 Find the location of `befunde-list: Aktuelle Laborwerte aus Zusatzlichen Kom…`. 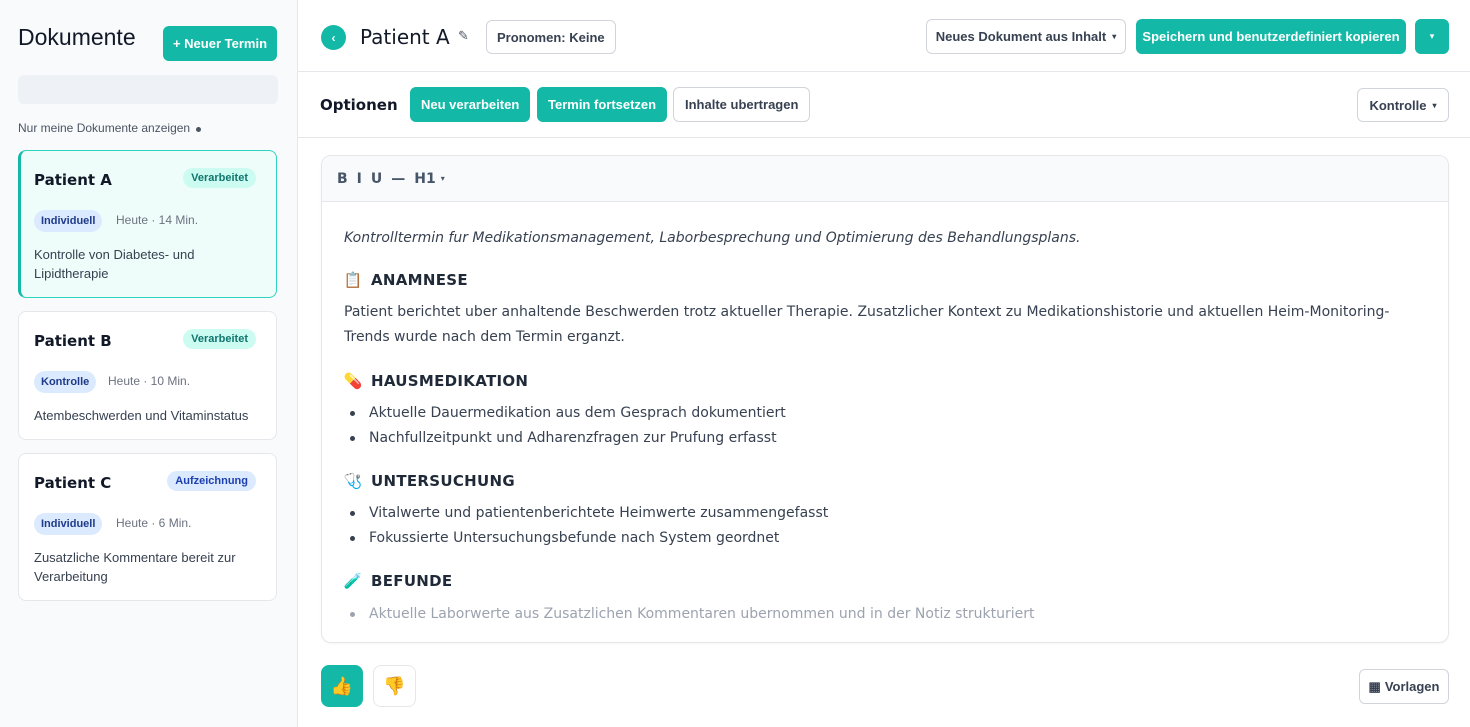

befunde-list: Aktuelle Laborwerte aus Zusatzlichen Kom… is located at coordinates (689, 614).